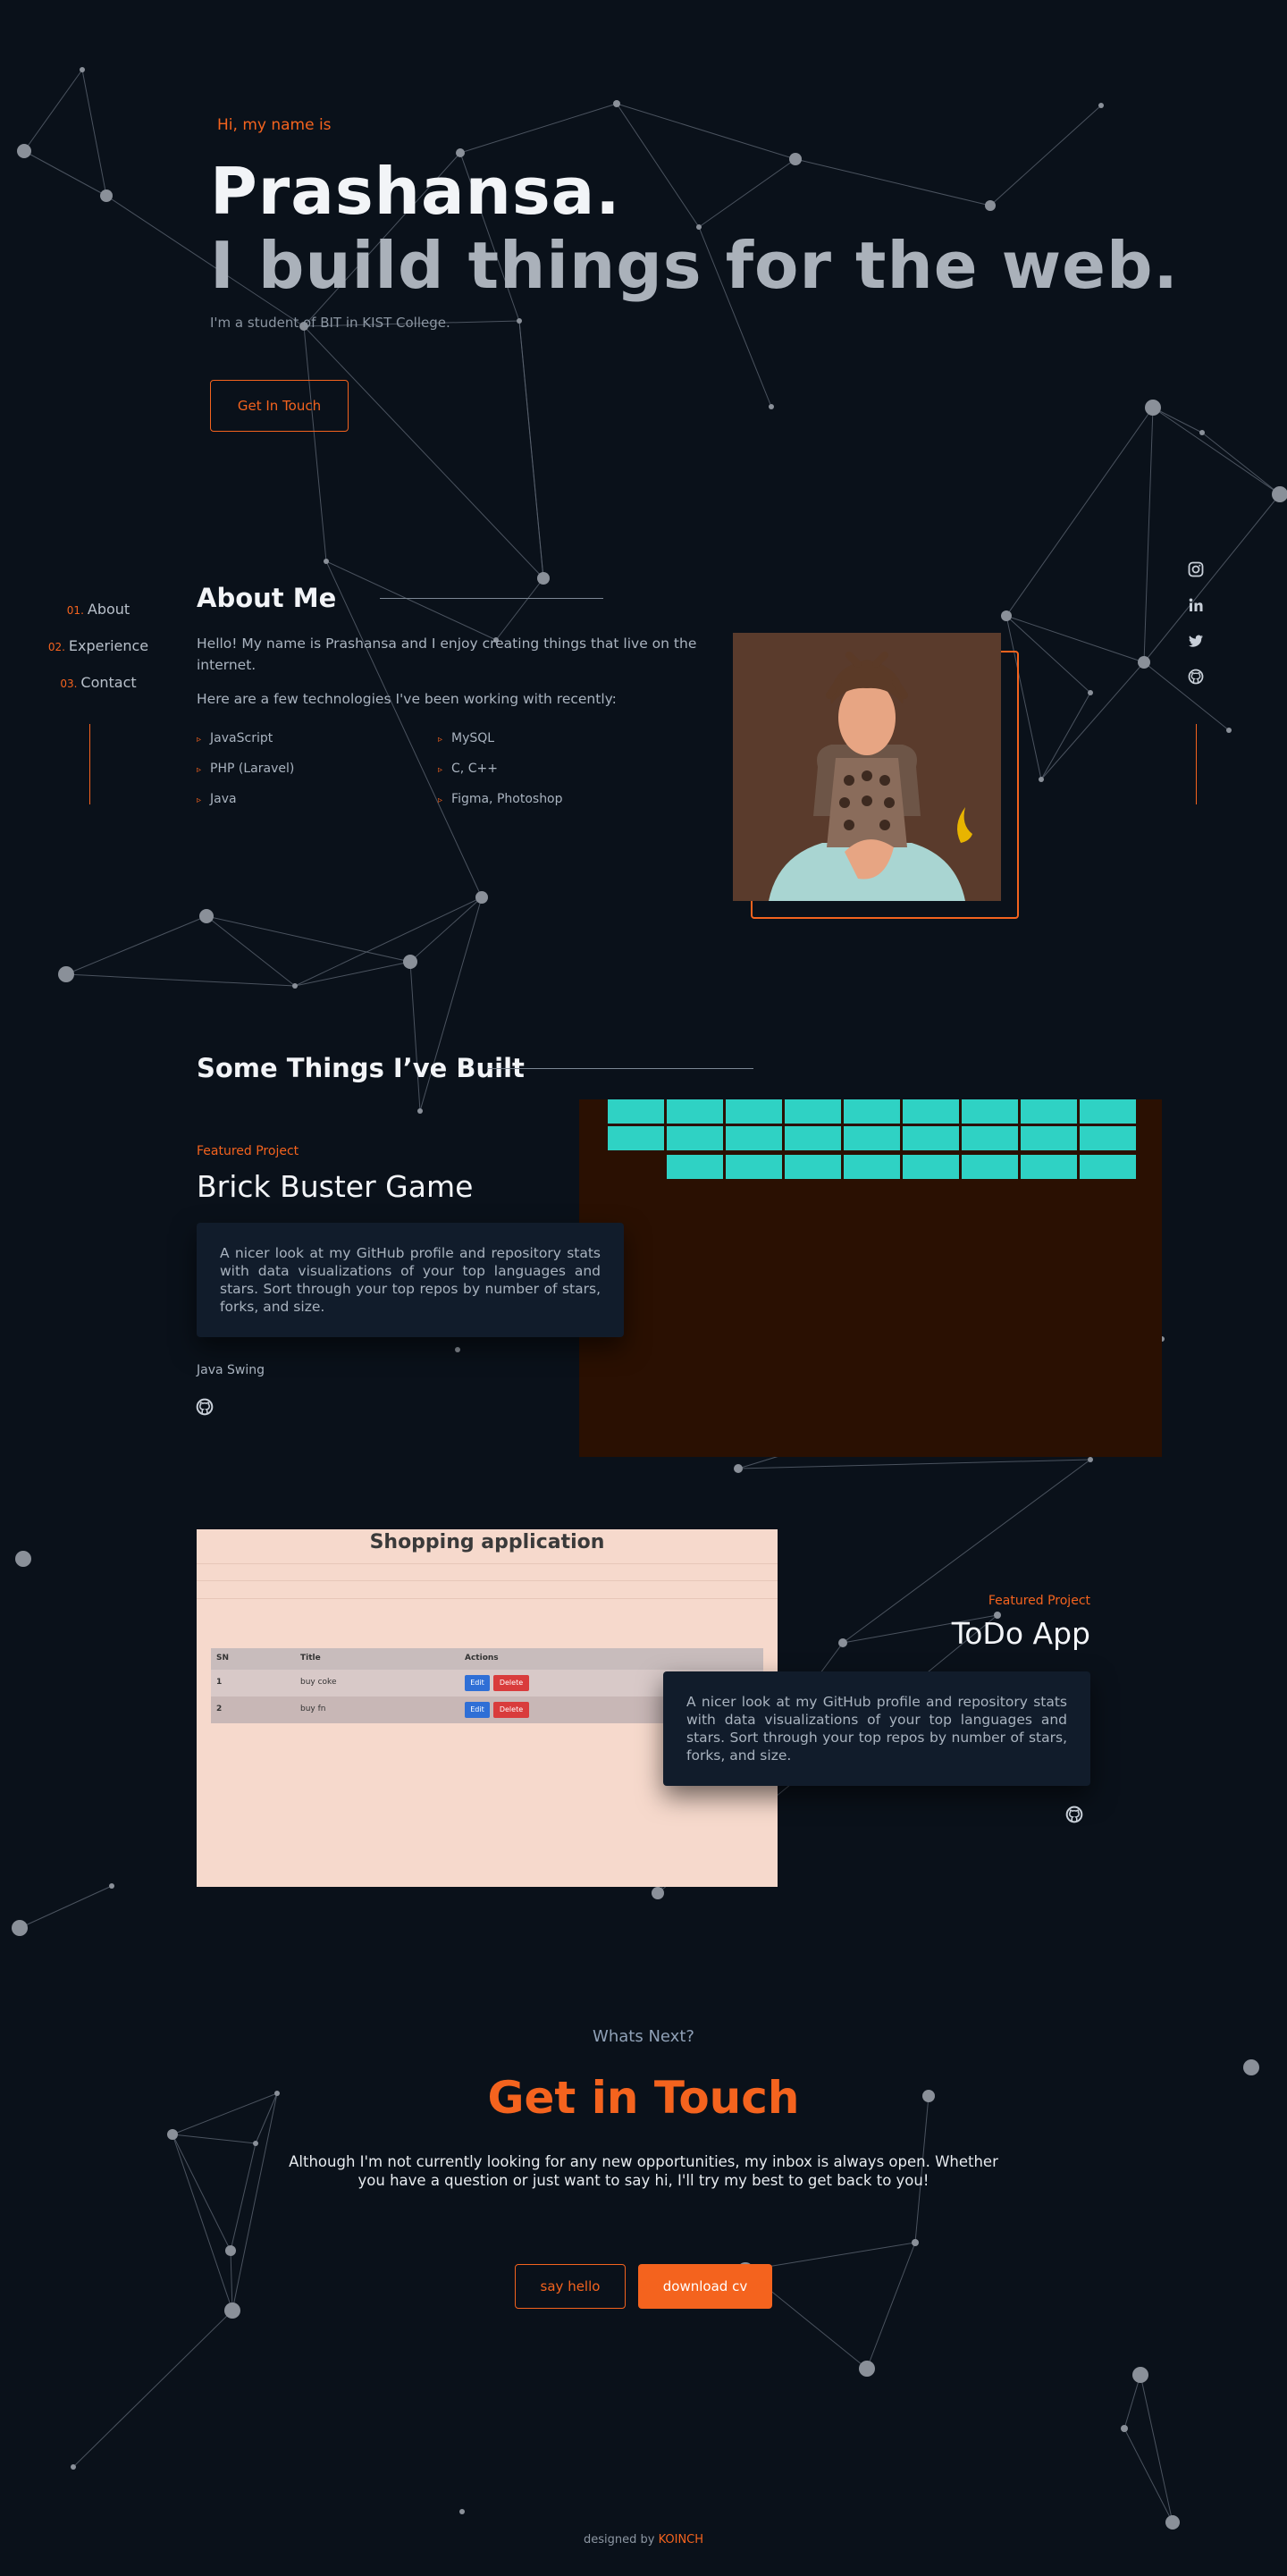 Image resolution: width=1287 pixels, height=2576 pixels. I want to click on hero-tagline: I build things for the web., so click(694, 266).